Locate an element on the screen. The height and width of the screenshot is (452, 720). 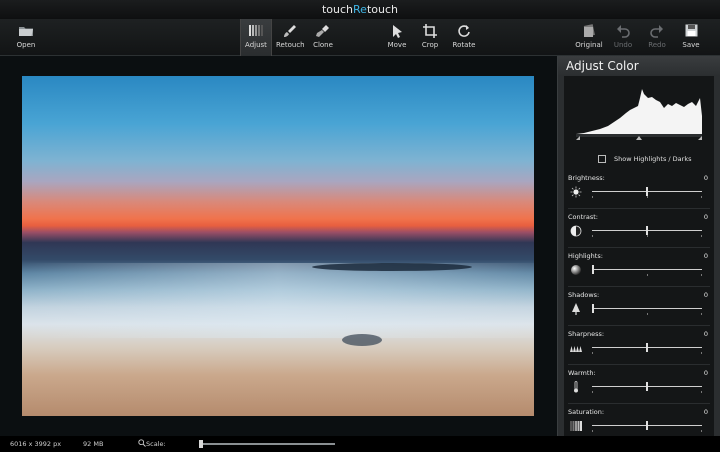
contrast-slider is located at coordinates (647, 231).